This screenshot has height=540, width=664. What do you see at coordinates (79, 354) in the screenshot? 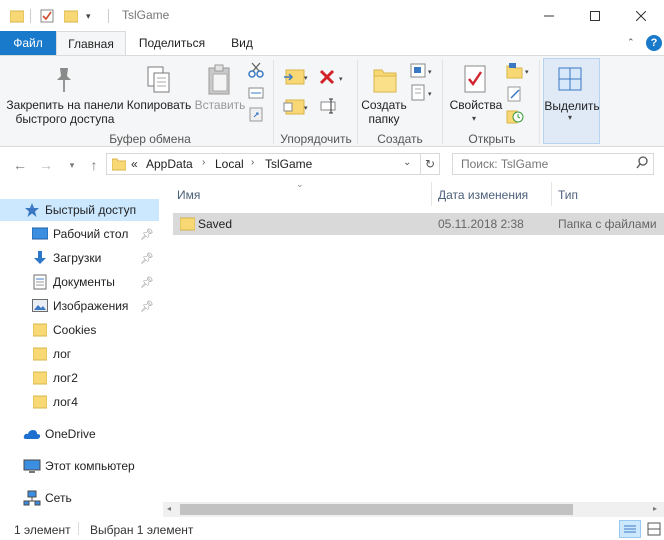
I see `nav-item-log: лог` at bounding box center [79, 354].